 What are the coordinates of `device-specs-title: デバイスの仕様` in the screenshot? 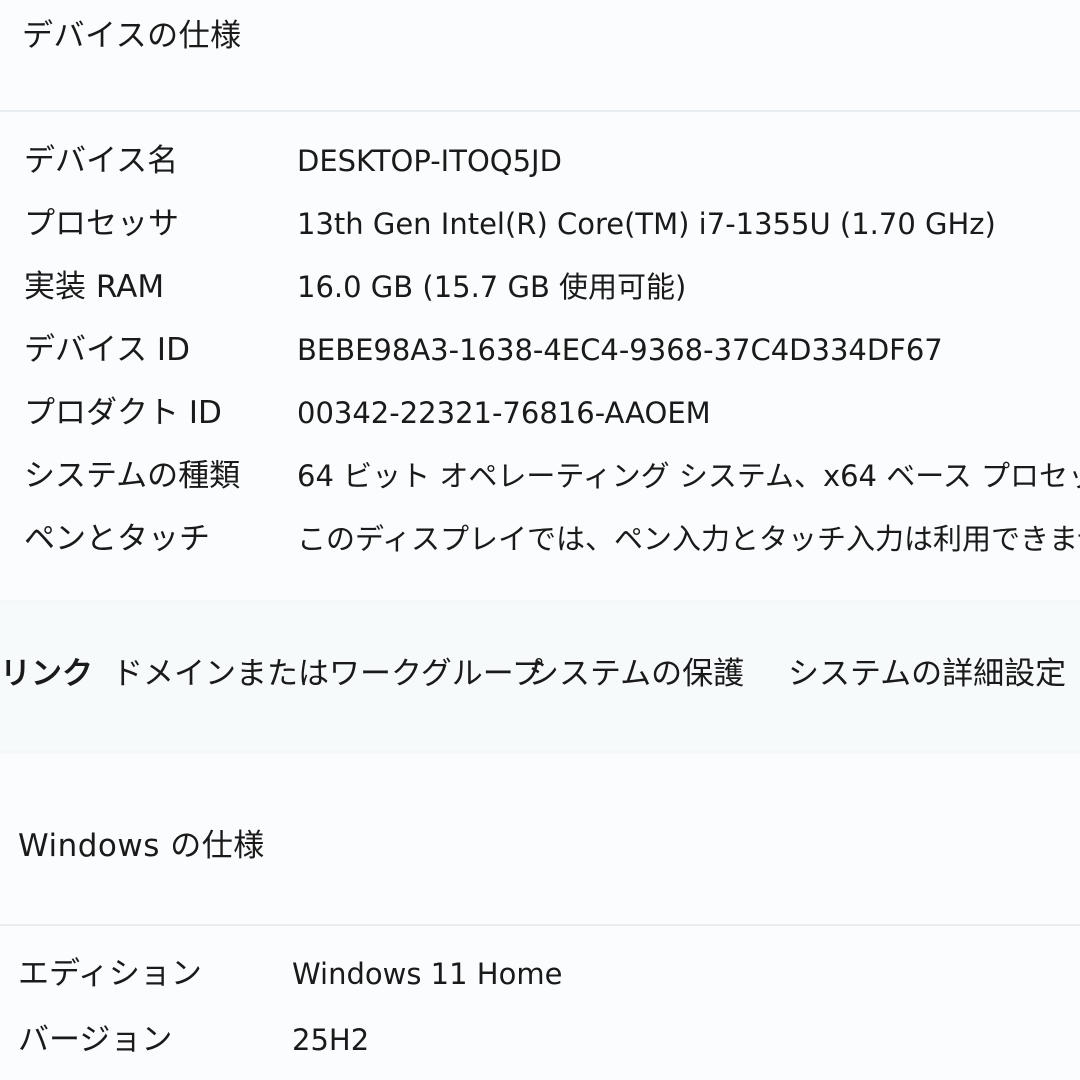 It's located at (132, 36).